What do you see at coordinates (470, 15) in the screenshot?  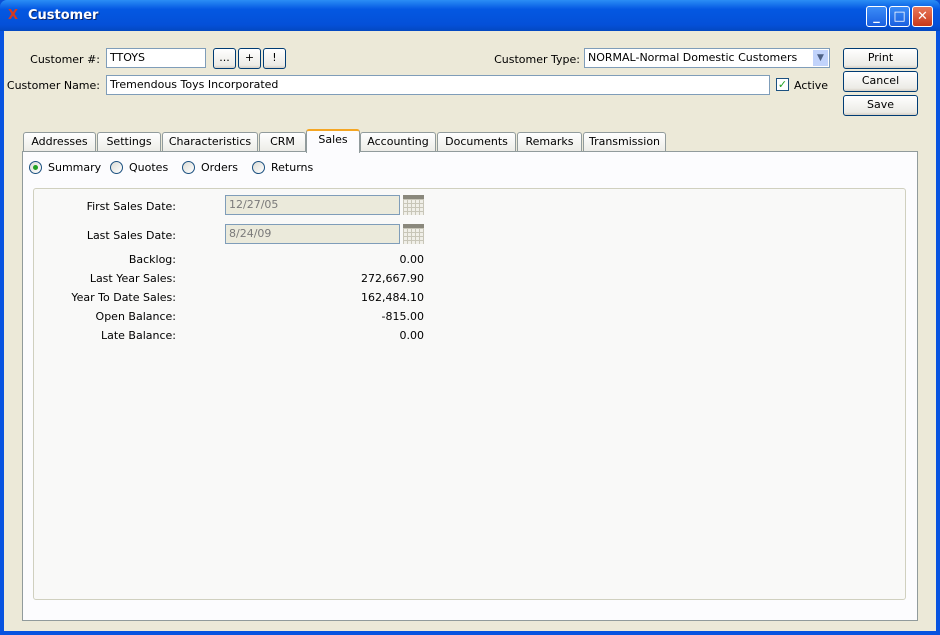 I see `title-bar: X Customer _ □ ✕` at bounding box center [470, 15].